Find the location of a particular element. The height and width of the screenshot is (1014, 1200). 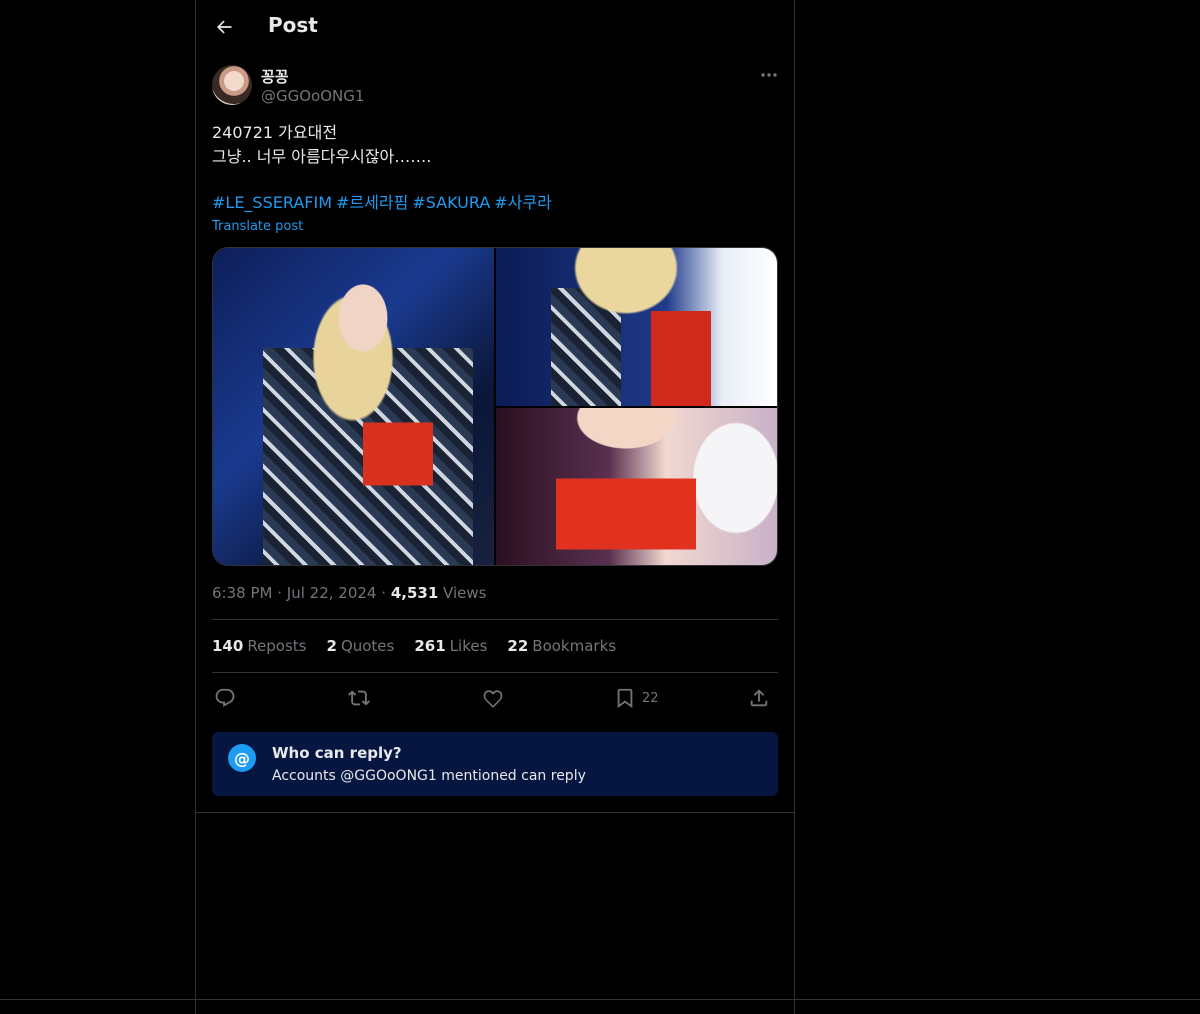

avatar is located at coordinates (232, 85).